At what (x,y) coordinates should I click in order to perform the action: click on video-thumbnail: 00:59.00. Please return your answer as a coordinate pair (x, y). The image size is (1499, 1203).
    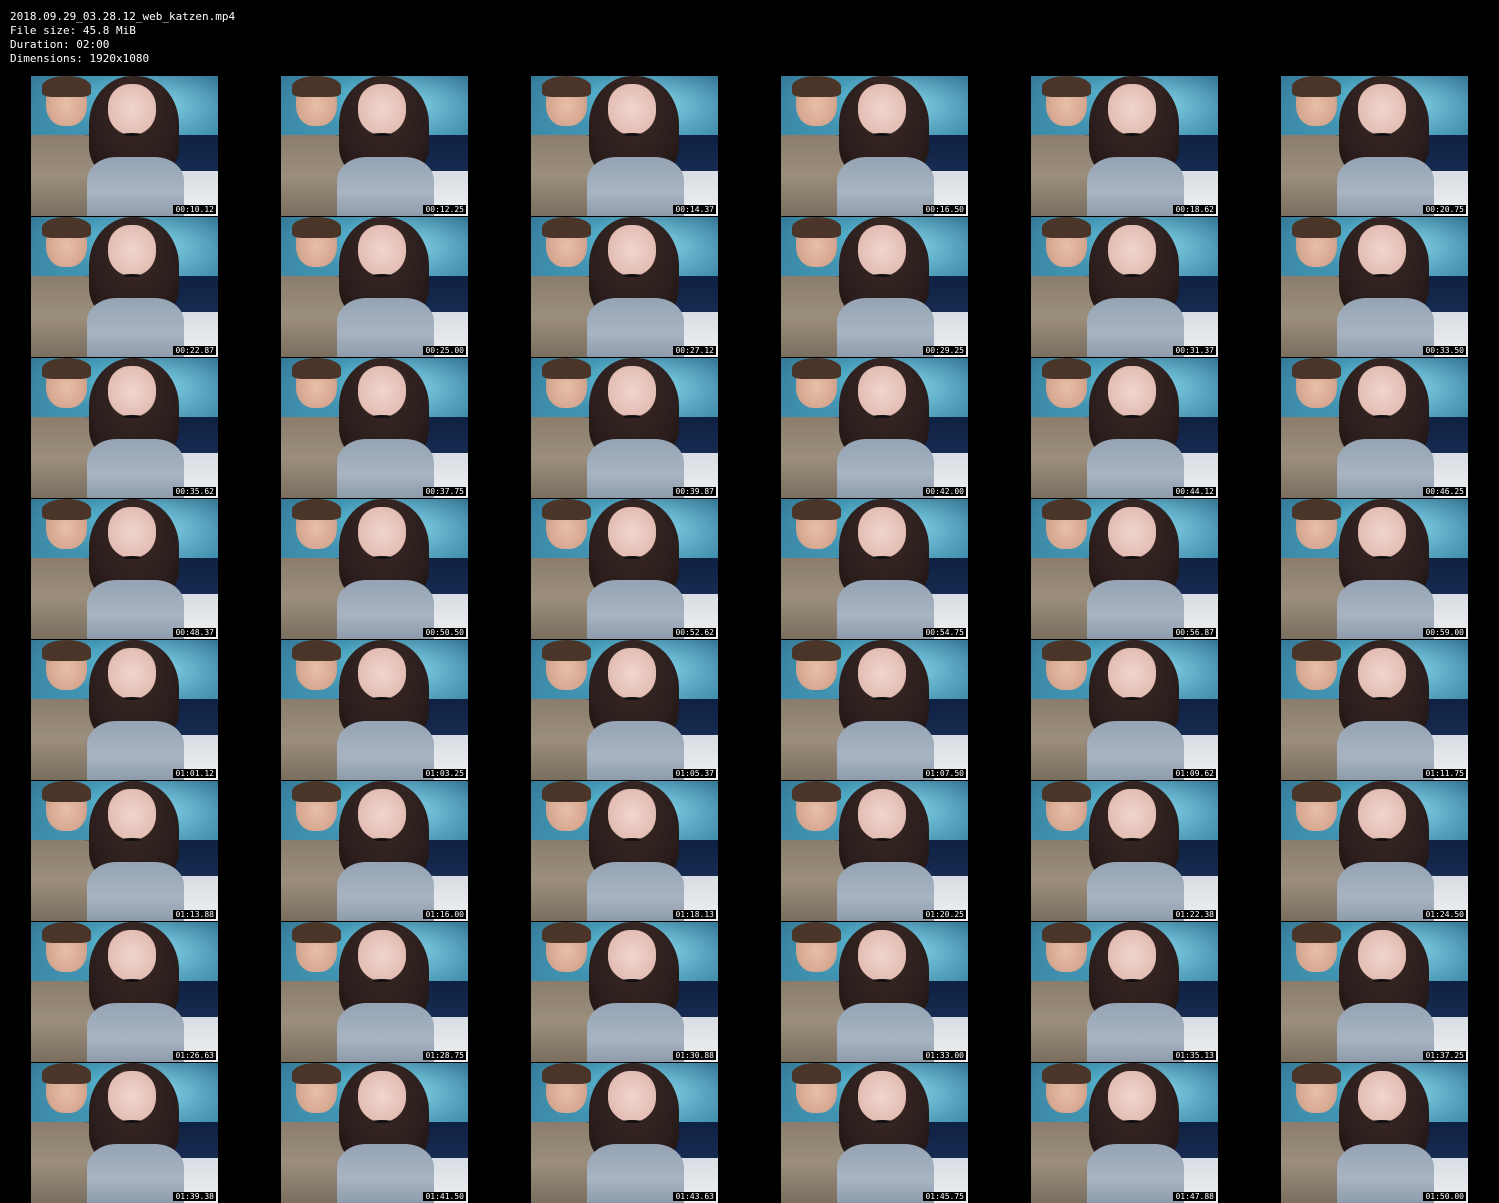
    Looking at the image, I should click on (1374, 569).